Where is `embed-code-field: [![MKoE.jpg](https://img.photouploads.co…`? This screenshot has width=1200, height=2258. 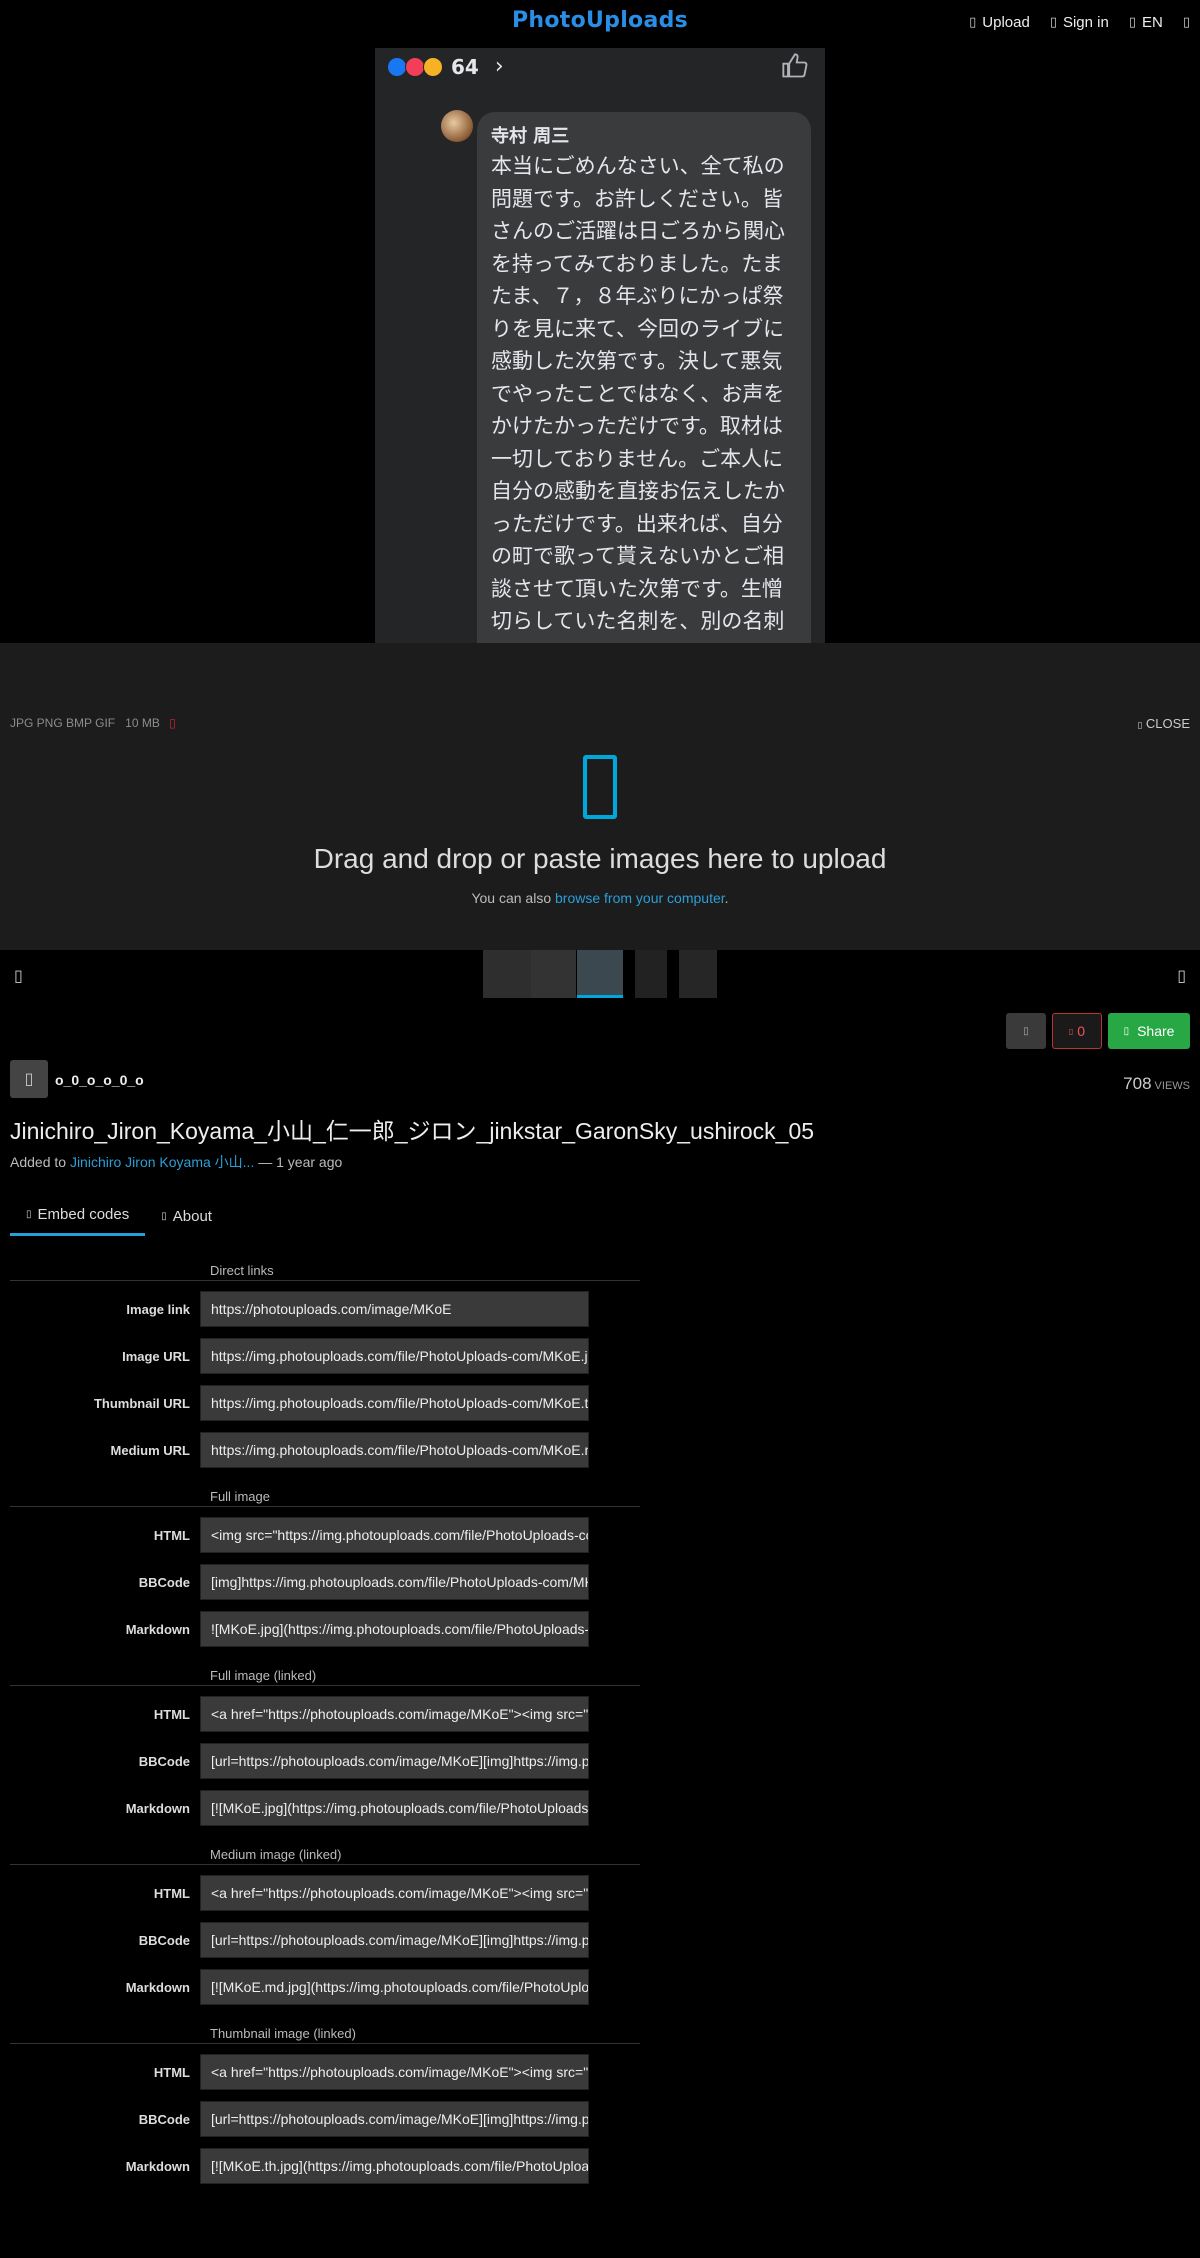
embed-code-field: [![MKoE.jpg](https://img.photouploads.co… is located at coordinates (394, 1808).